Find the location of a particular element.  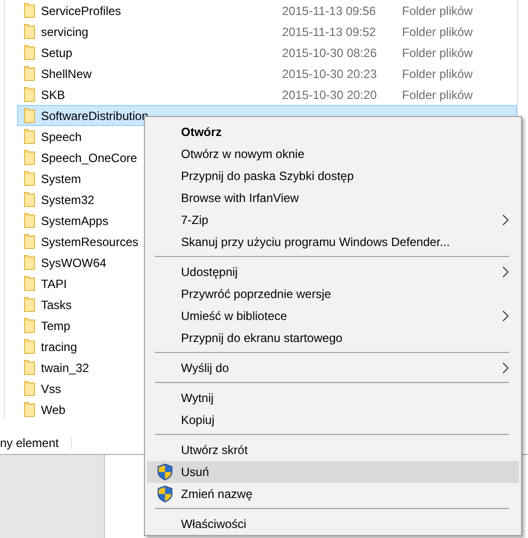

file-name: SysWOW64 is located at coordinates (73, 263).